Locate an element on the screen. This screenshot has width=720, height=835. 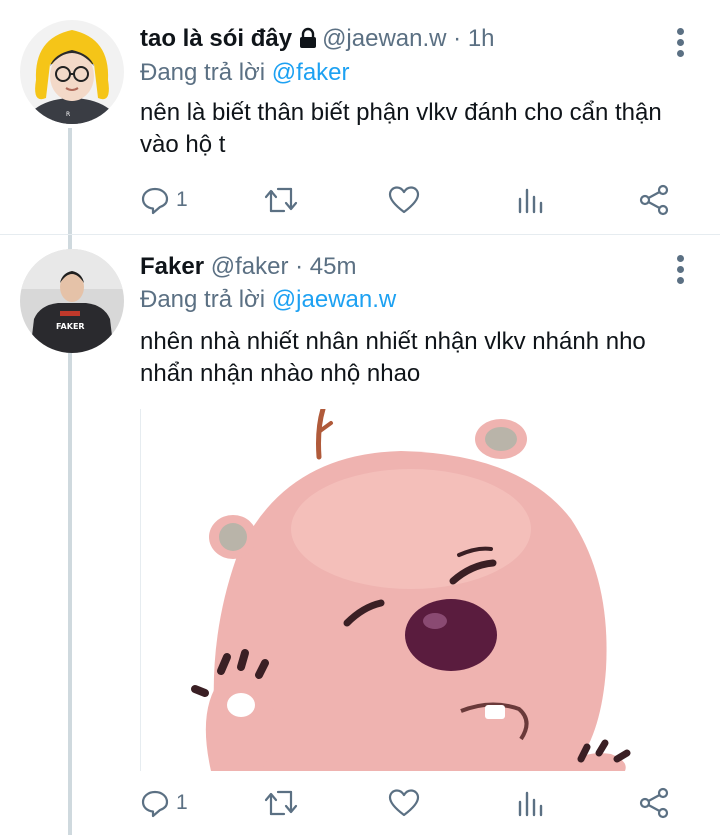
replying-to-mention: @jaewan.w is located at coordinates (334, 299).